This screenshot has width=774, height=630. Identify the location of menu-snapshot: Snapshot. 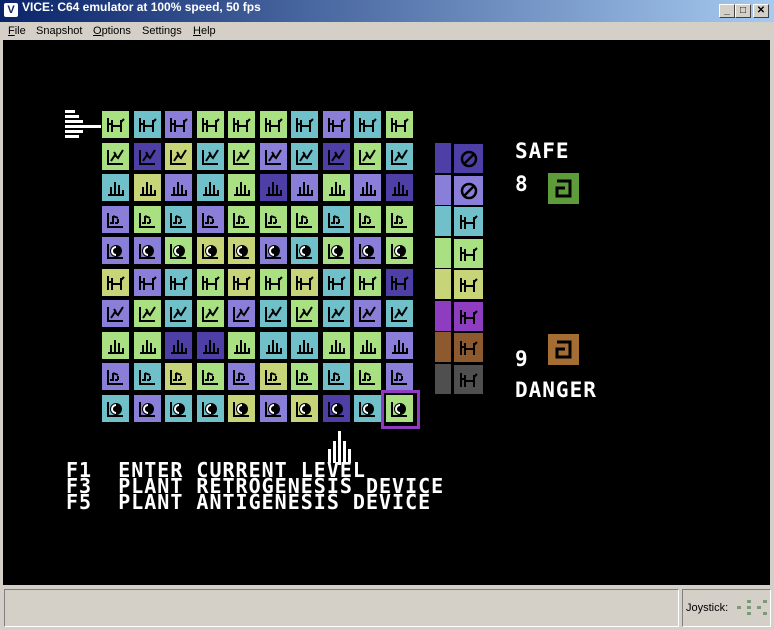
(59, 31).